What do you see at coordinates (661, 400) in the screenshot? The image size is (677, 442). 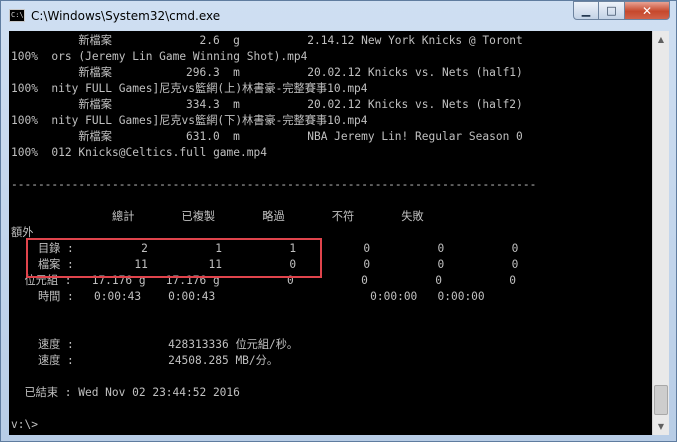 I see `scrollbar-thumb` at bounding box center [661, 400].